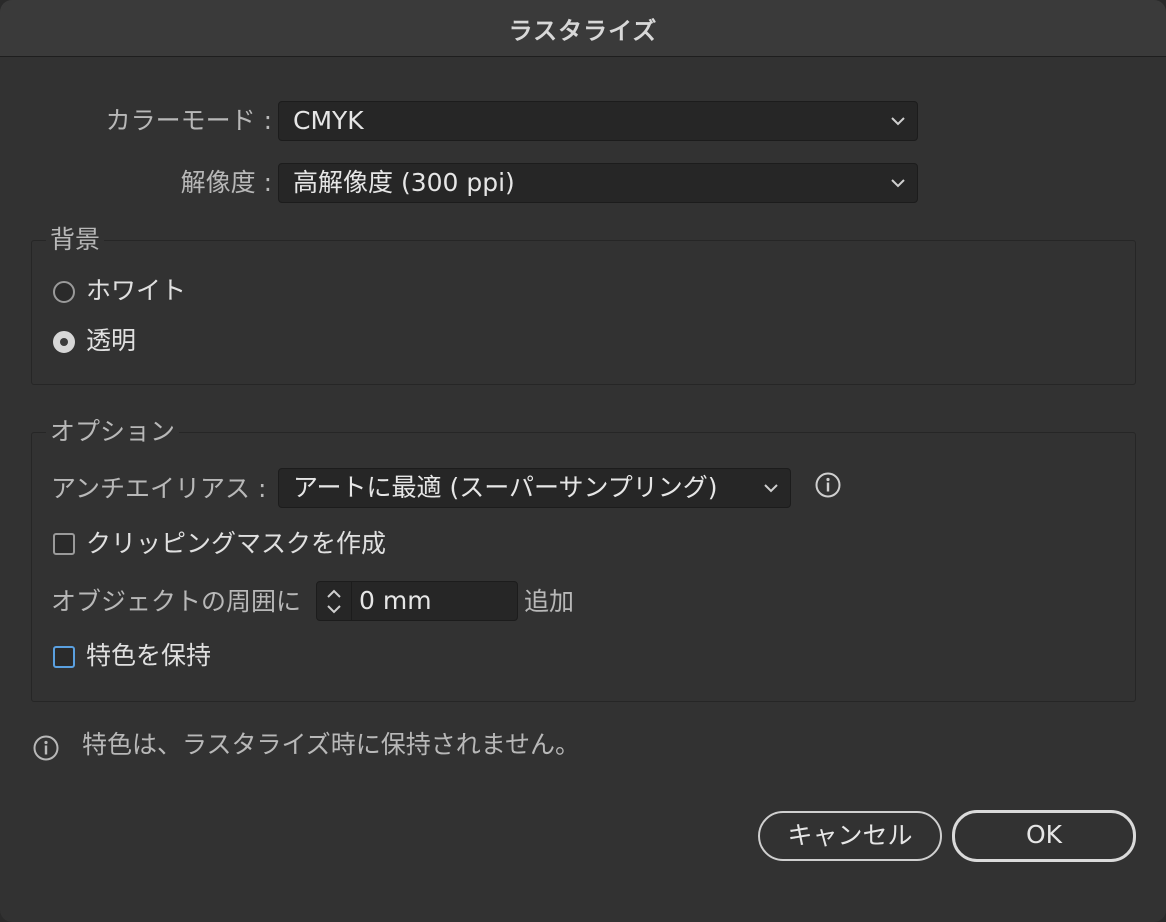 The height and width of the screenshot is (922, 1166). I want to click on resolution-value: 高解像度 (300 ppi), so click(404, 182).